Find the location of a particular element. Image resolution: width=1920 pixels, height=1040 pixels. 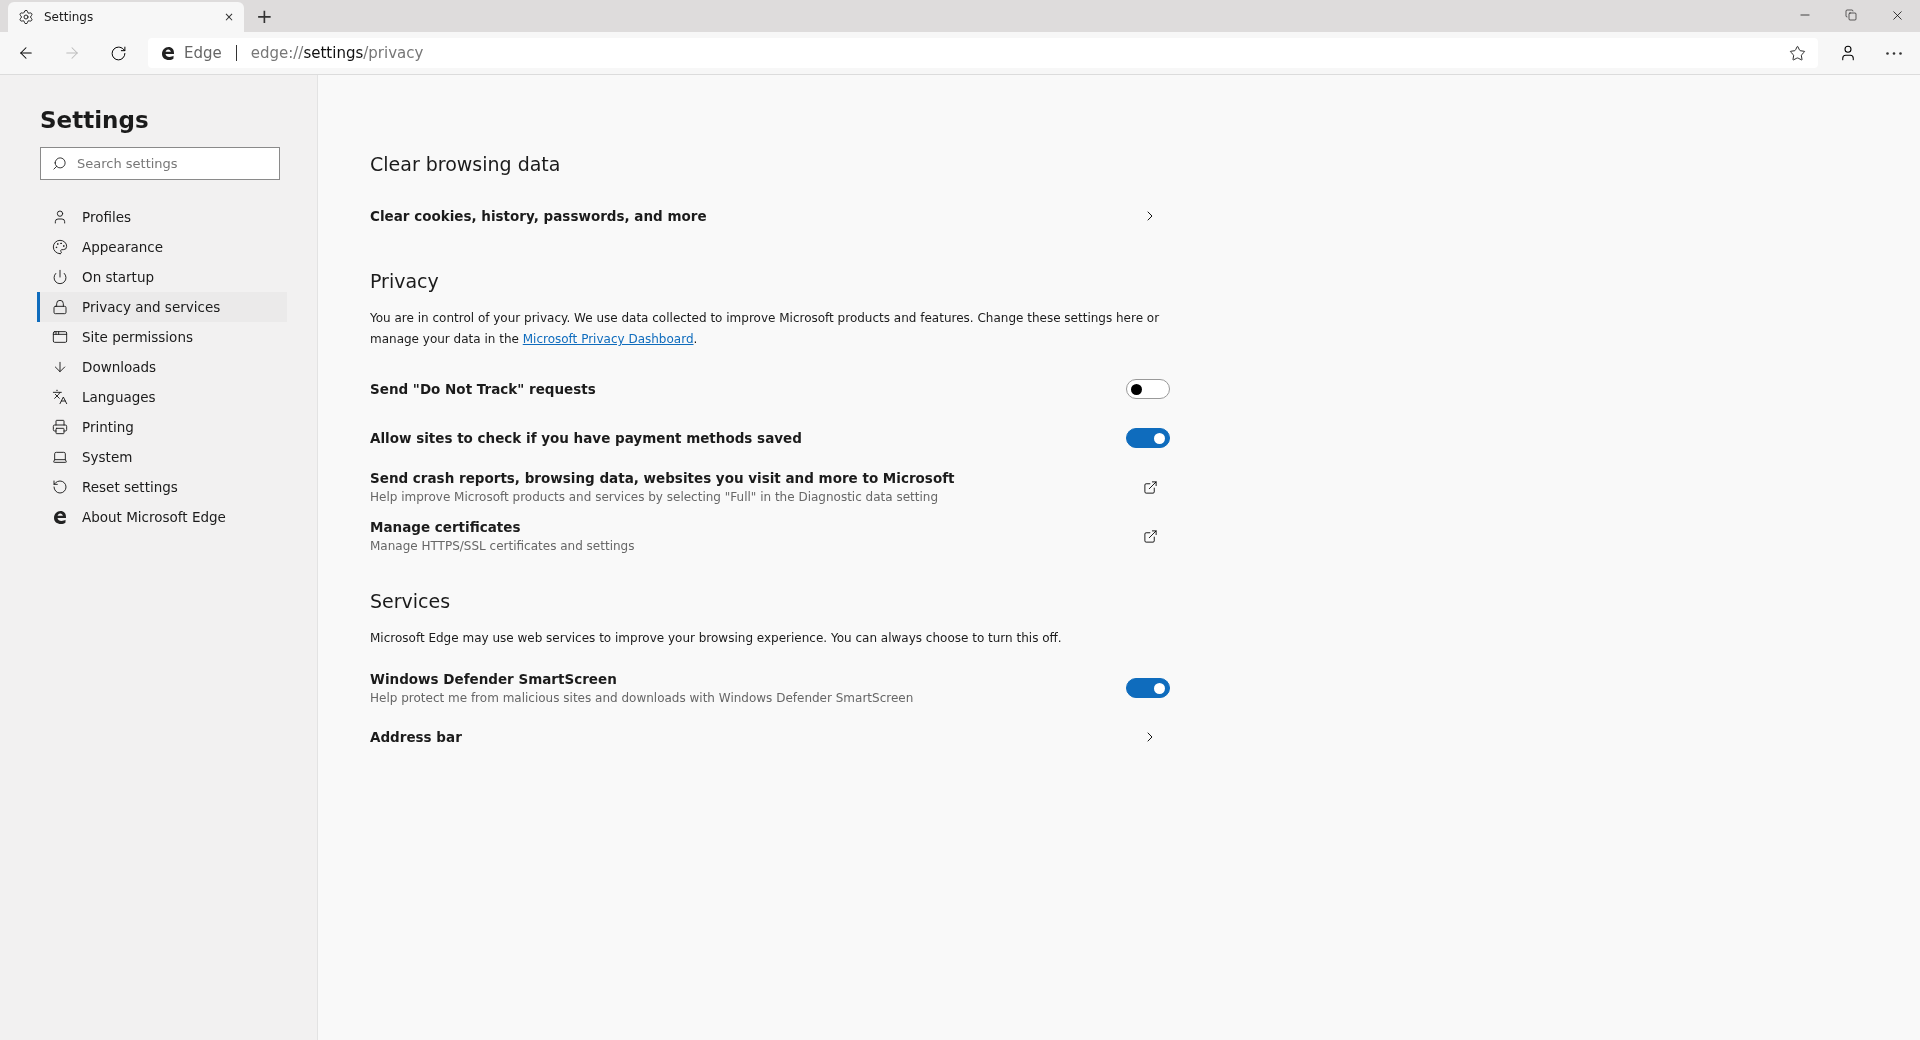

section-description: You are in control of your privacy. We use data collected to improve Microsoft products and features. Change these settings here or manage your data in the Microsoft Privacy Dashboard. is located at coordinates (765, 329).